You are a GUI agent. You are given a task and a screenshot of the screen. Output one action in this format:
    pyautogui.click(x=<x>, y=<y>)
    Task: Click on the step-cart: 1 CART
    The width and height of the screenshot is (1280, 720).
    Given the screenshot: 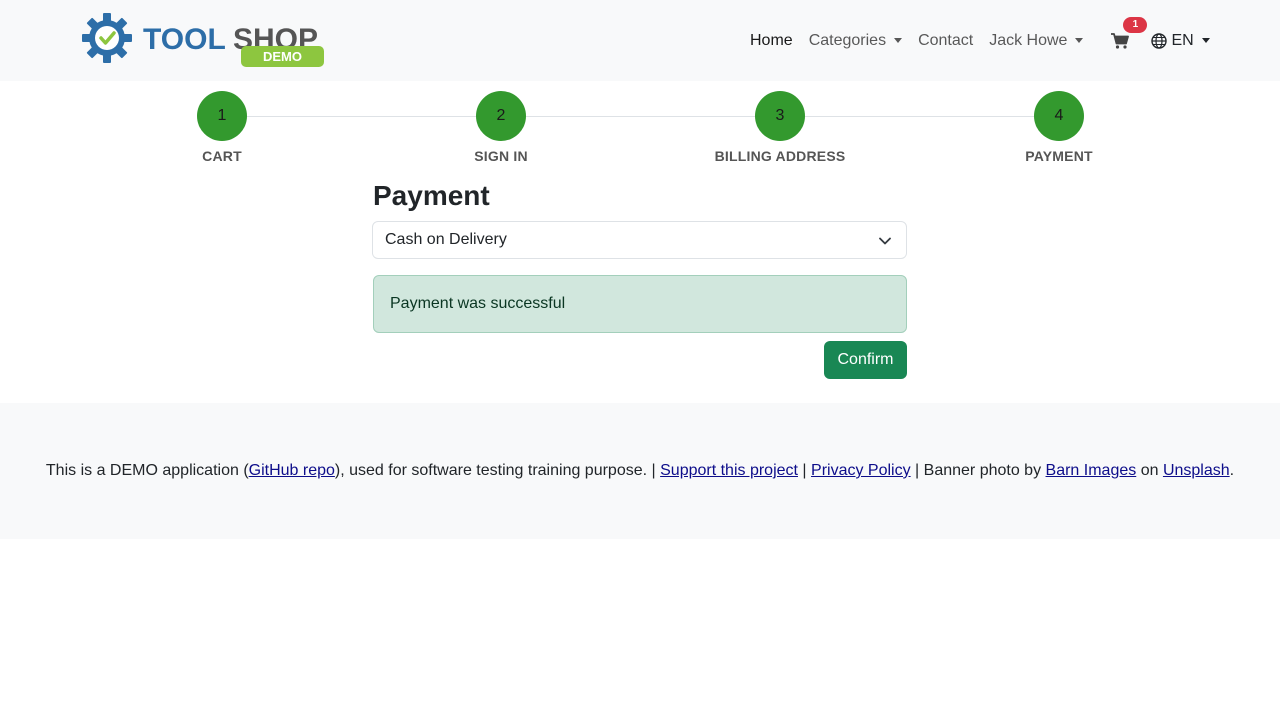 What is the action you would take?
    pyautogui.click(x=222, y=127)
    